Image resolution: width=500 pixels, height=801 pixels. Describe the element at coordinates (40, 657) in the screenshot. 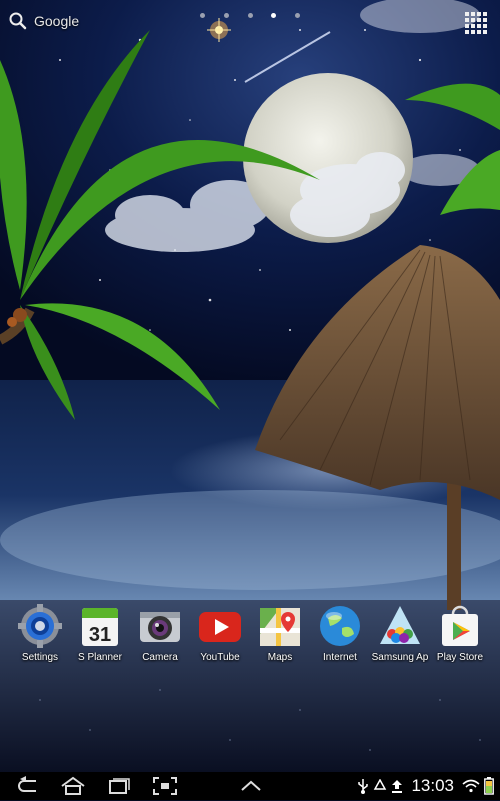

I see `app-label: Settings` at that location.